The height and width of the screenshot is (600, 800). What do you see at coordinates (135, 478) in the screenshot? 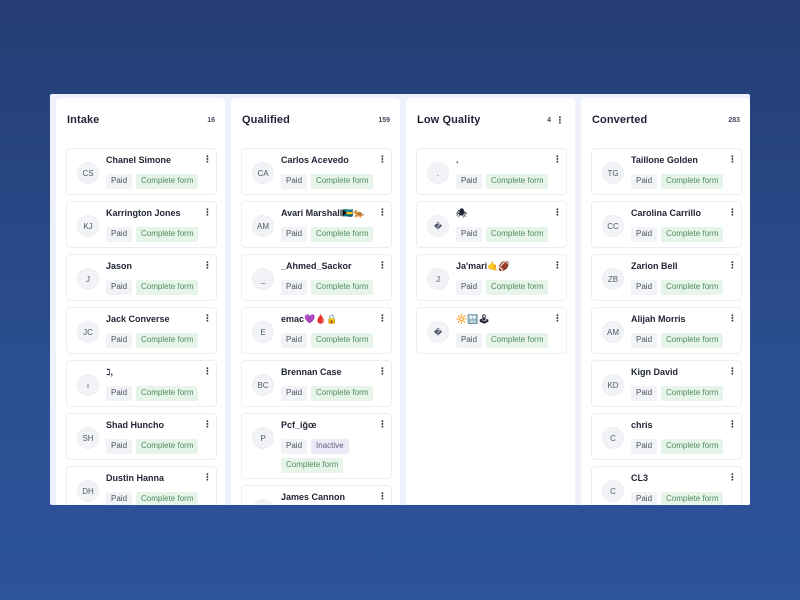
I see `lead-name: Dustin Hanna` at bounding box center [135, 478].